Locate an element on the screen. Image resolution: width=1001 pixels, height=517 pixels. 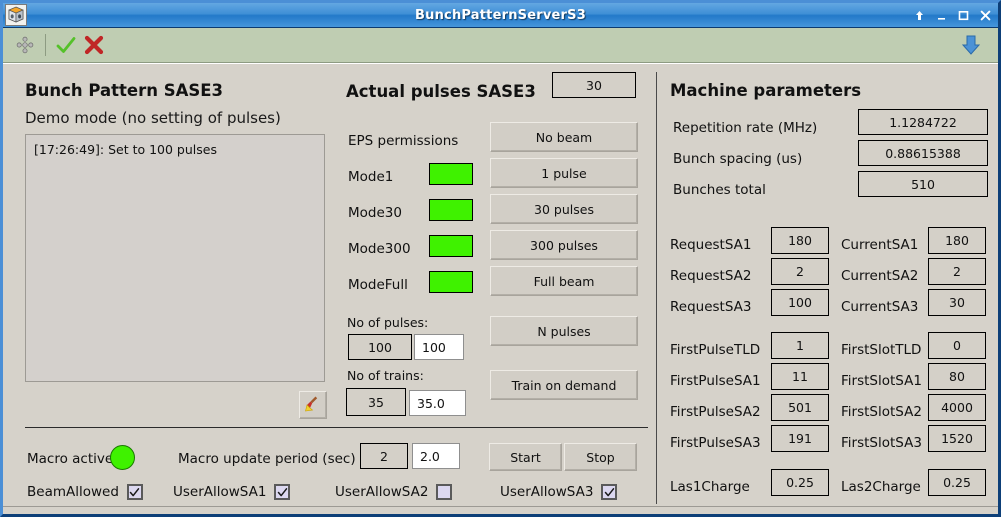
las2-charge-value: 0.25 is located at coordinates (957, 482).